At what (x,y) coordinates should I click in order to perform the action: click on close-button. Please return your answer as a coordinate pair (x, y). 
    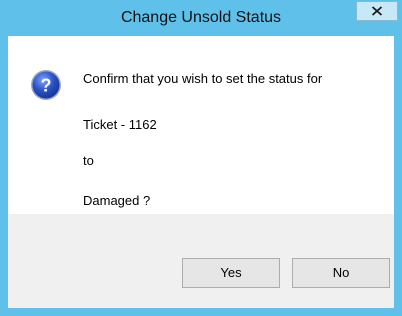
    Looking at the image, I should click on (377, 11).